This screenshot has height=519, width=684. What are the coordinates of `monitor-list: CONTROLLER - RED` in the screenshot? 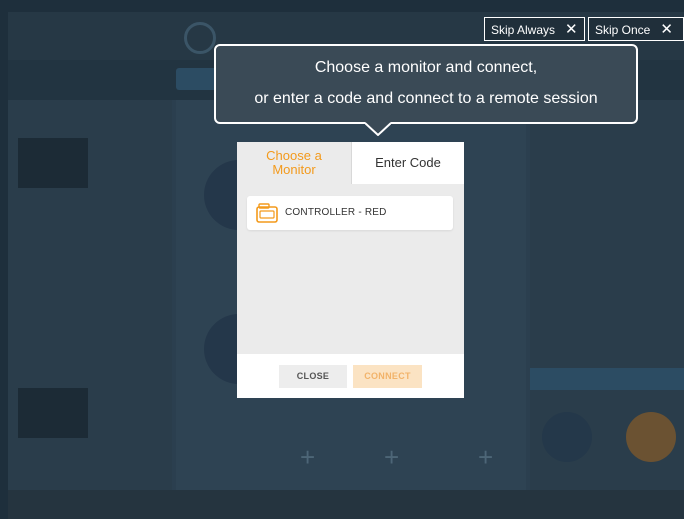 It's located at (350, 269).